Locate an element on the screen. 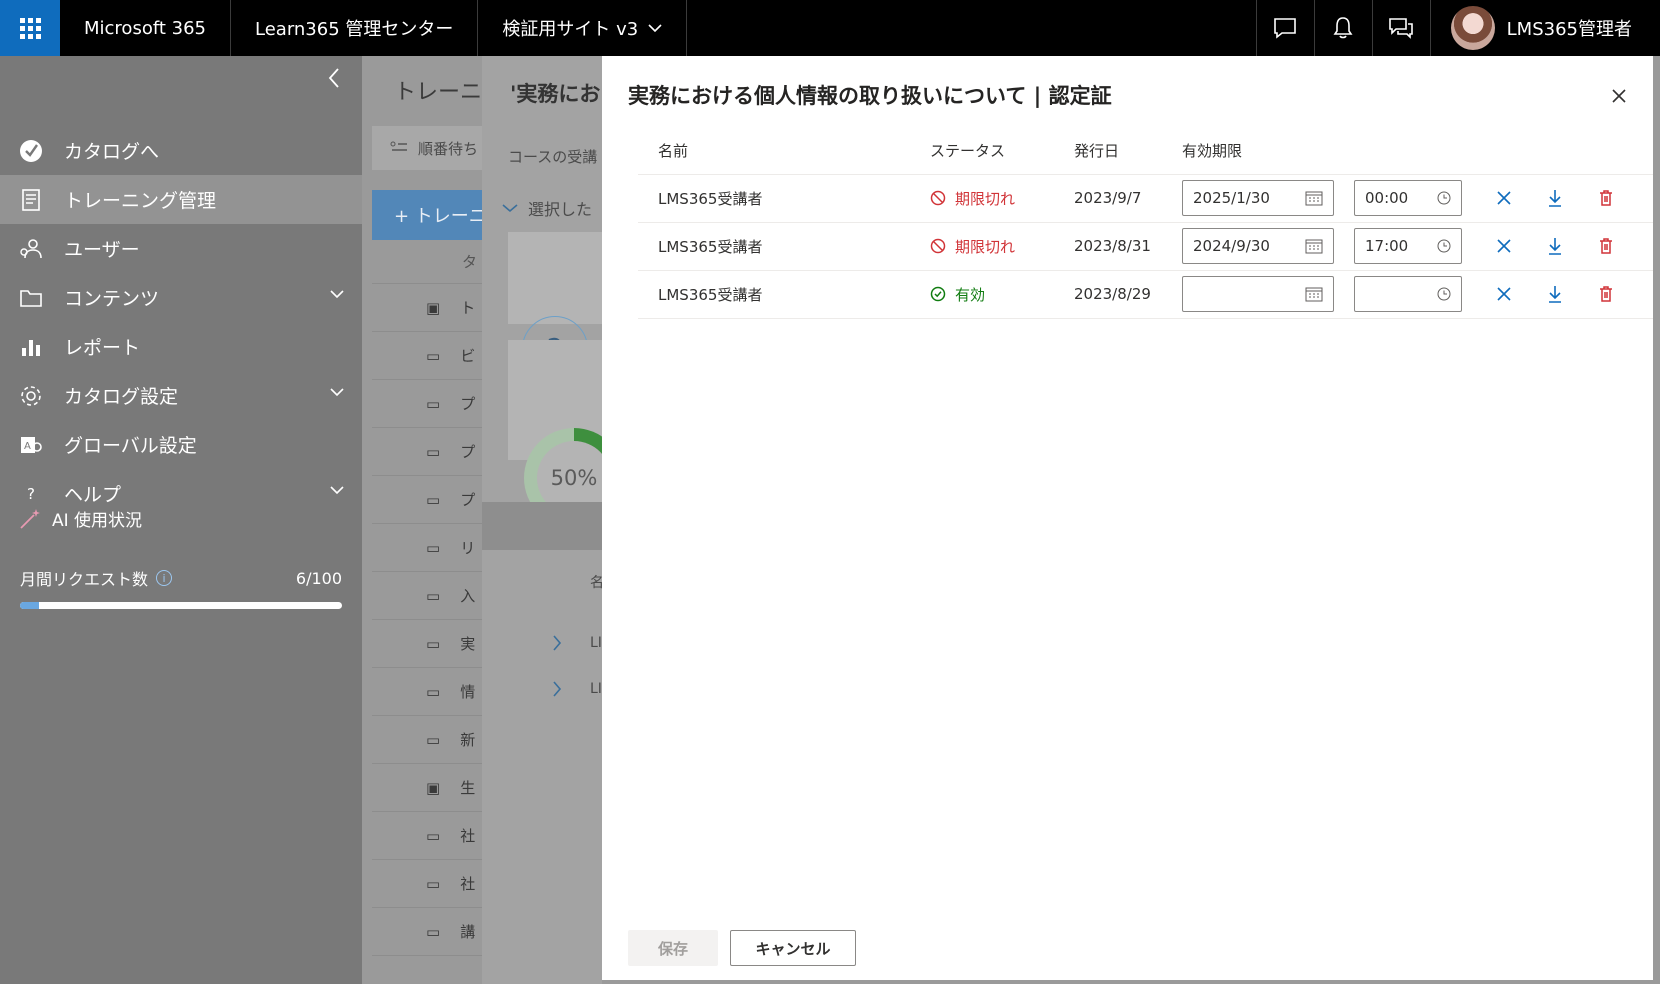 The width and height of the screenshot is (1660, 984). expiry-time-value: 00:00 is located at coordinates (1387, 198).